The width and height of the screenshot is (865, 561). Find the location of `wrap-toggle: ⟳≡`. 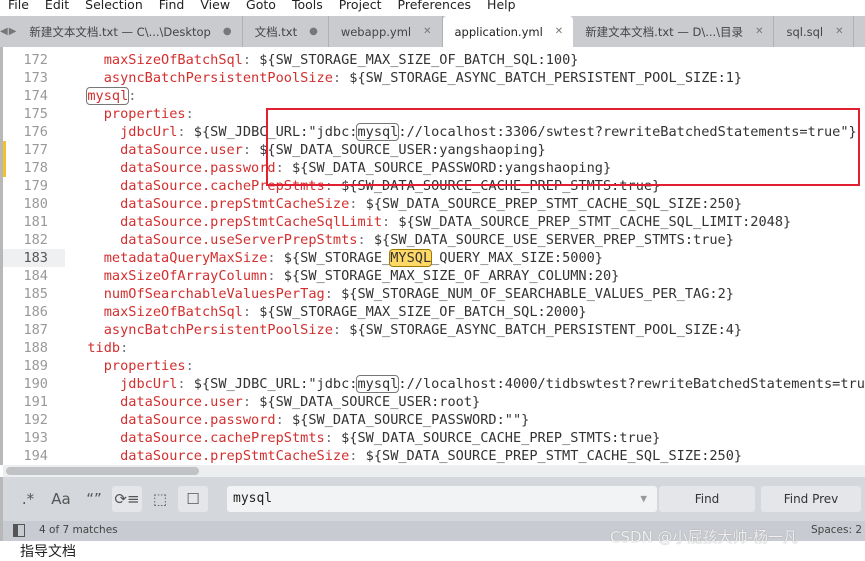

wrap-toggle: ⟳≡ is located at coordinates (127, 499).